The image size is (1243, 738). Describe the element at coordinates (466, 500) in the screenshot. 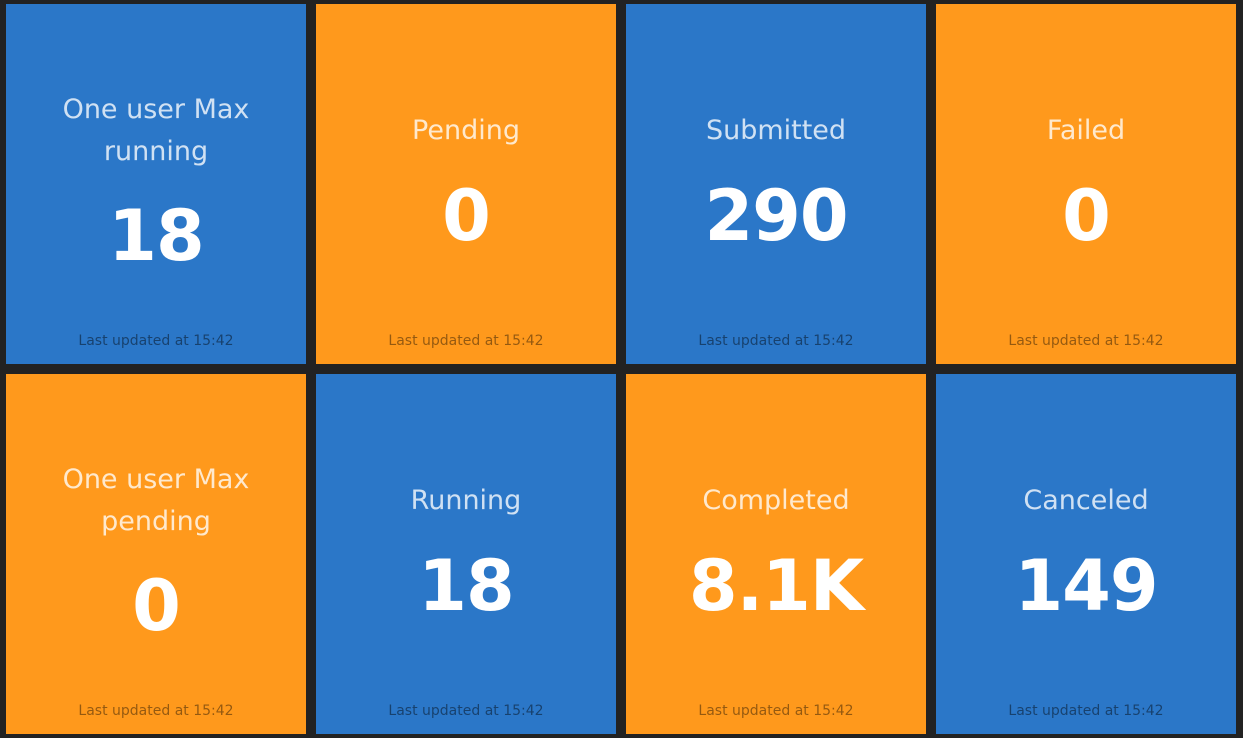

I see `tile-title: Running` at that location.